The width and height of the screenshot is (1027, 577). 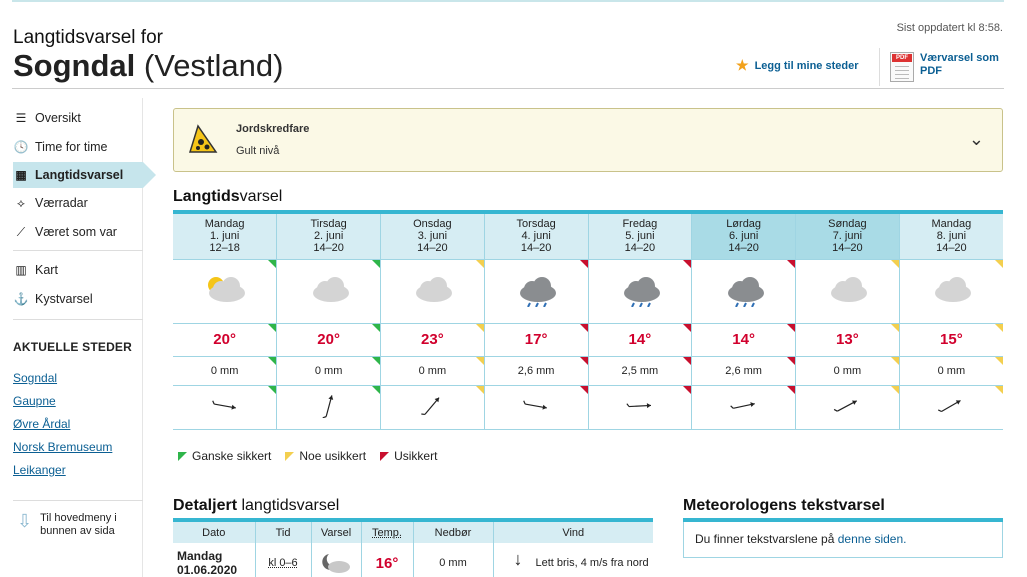 What do you see at coordinates (78, 118) in the screenshot?
I see `nav-oversikt: ☰ Oversikt` at bounding box center [78, 118].